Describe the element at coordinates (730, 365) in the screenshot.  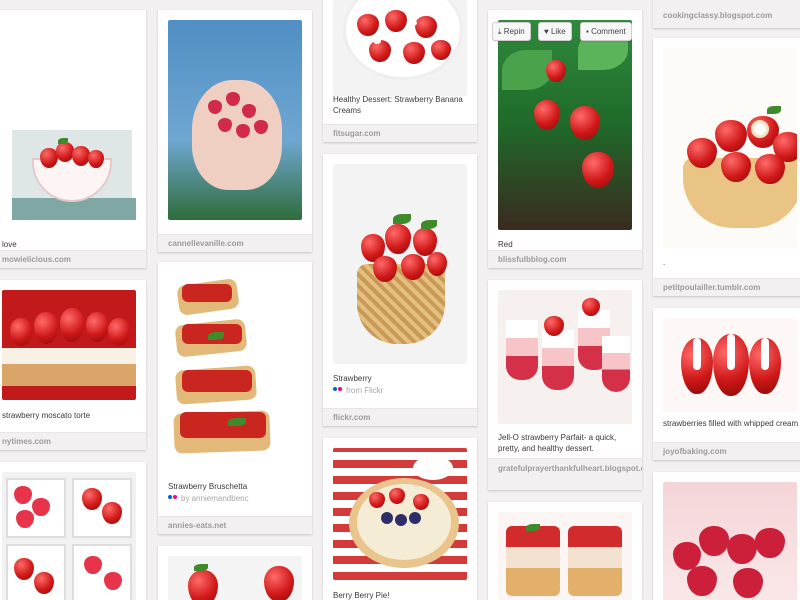
I see `pin-image-cream-filled-strawberries` at that location.